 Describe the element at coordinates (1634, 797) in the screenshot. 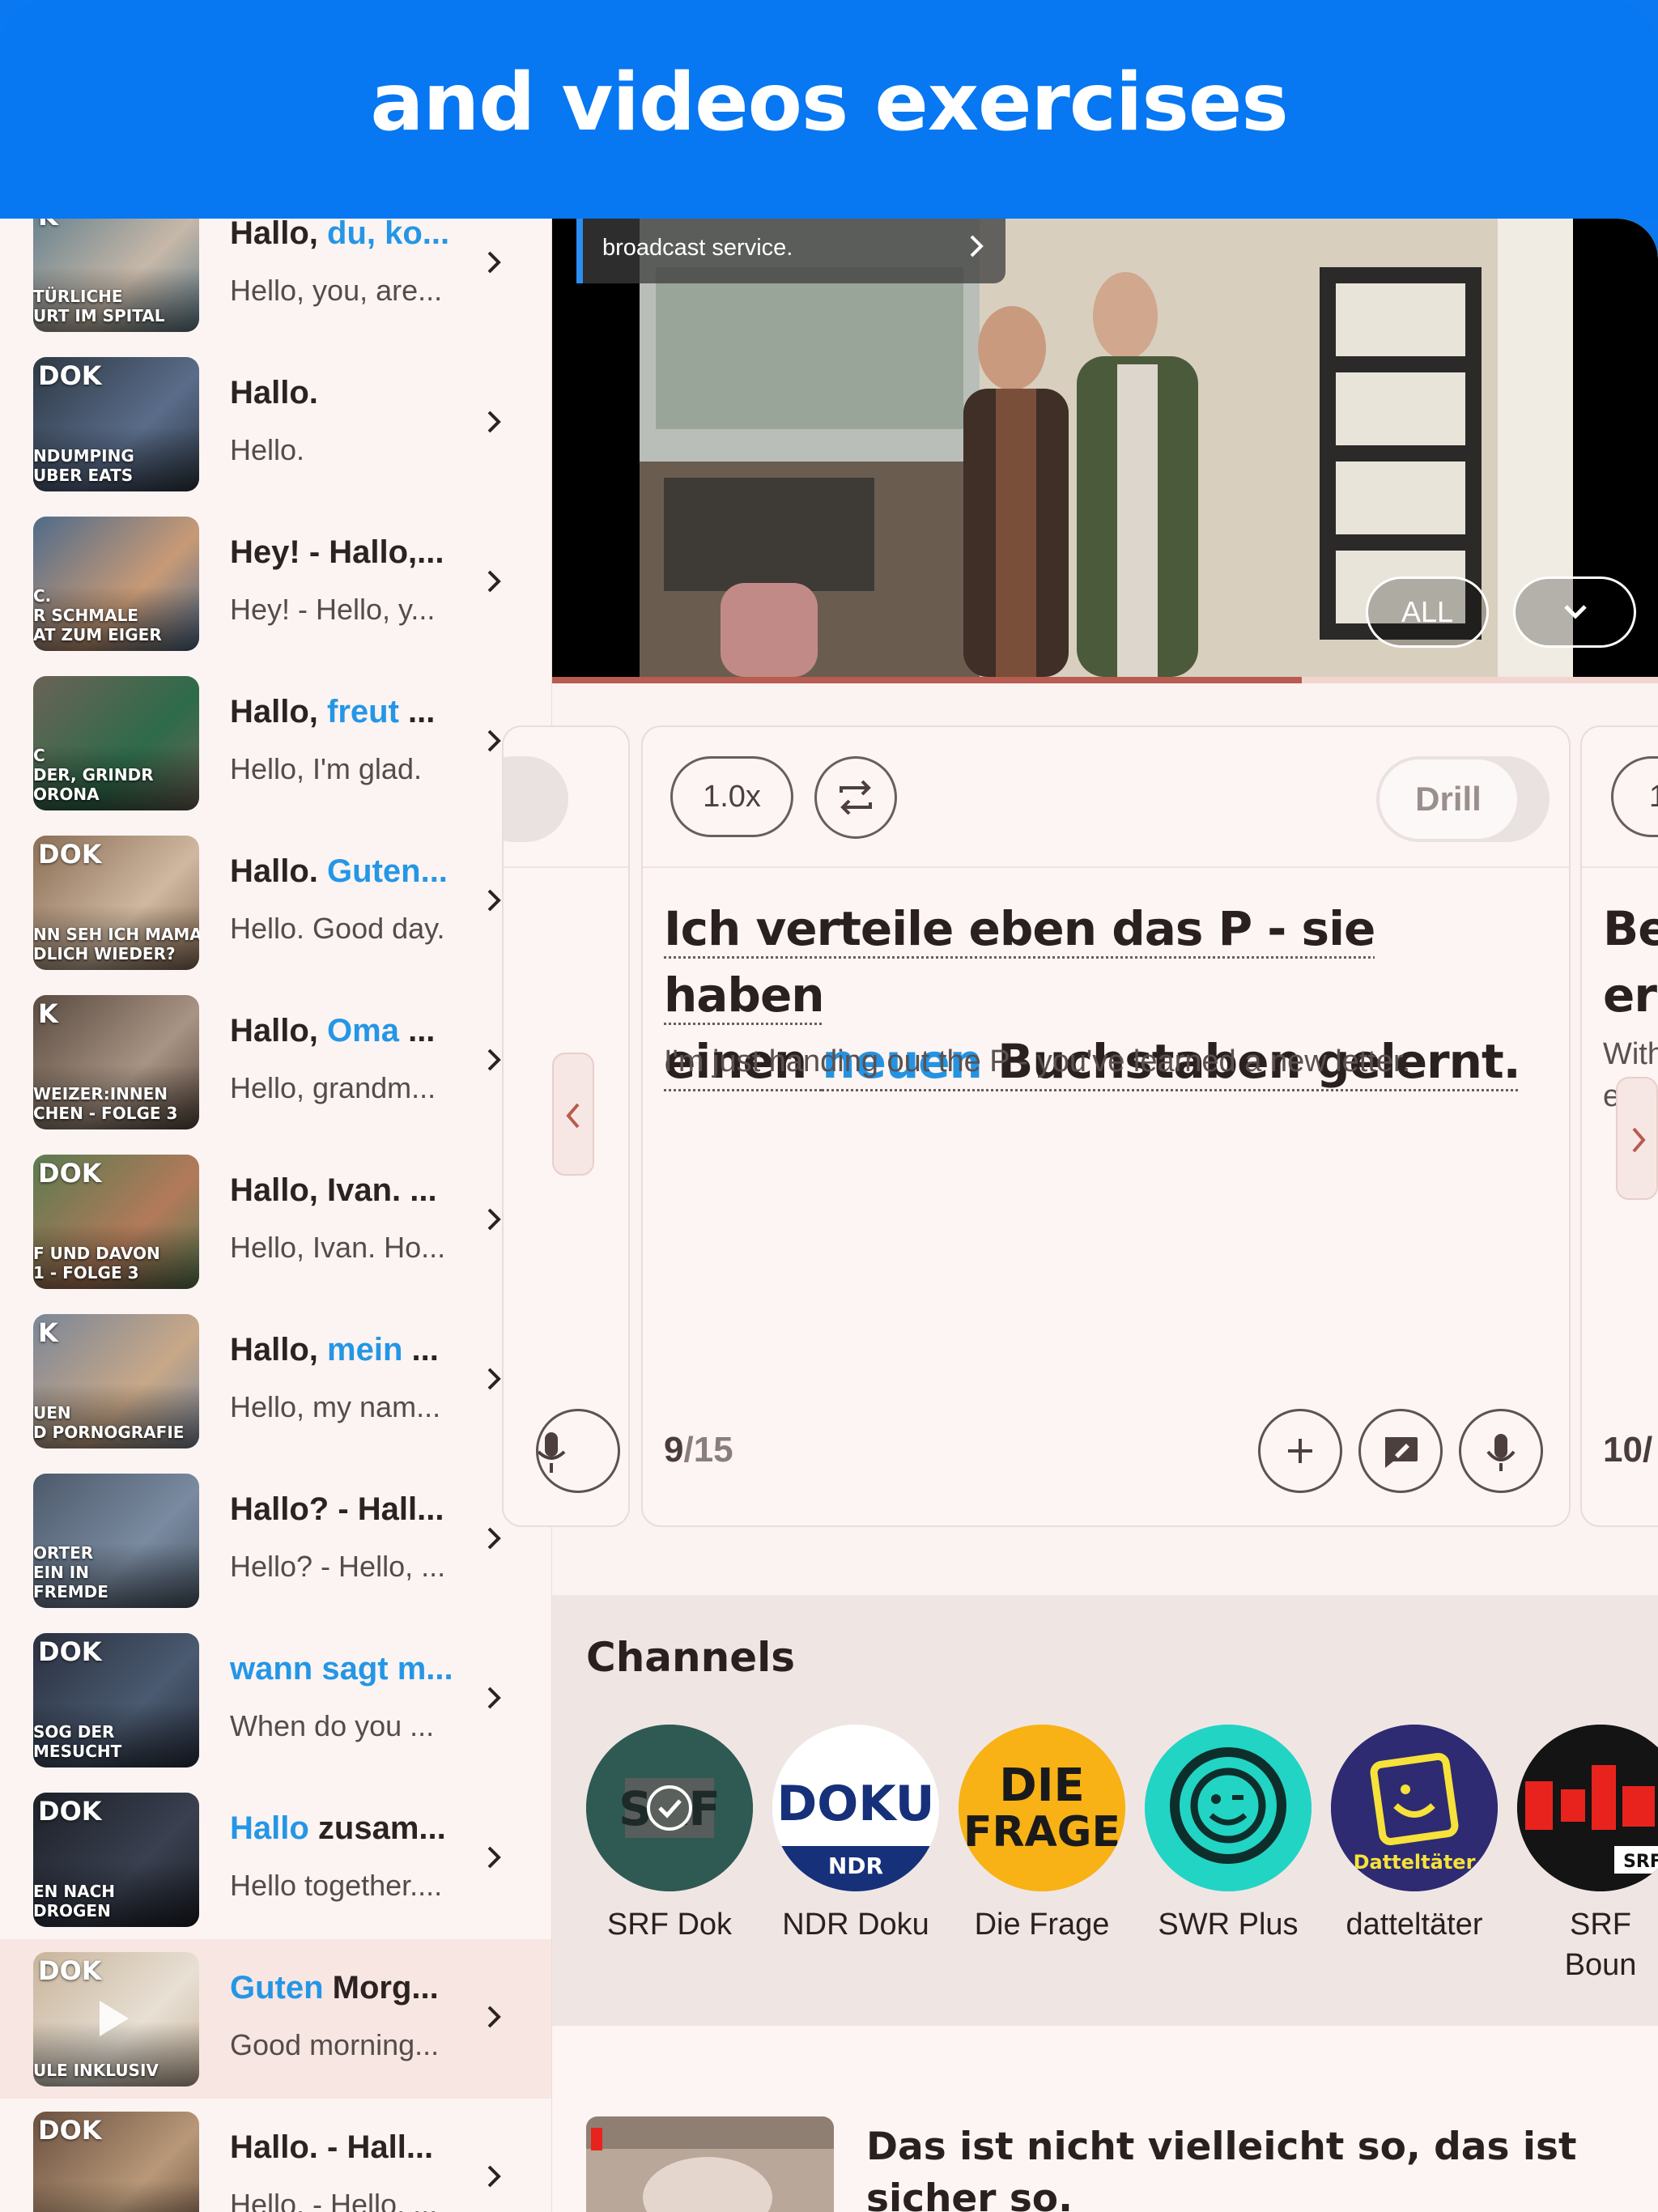

I see `next-speed-button: 1` at that location.